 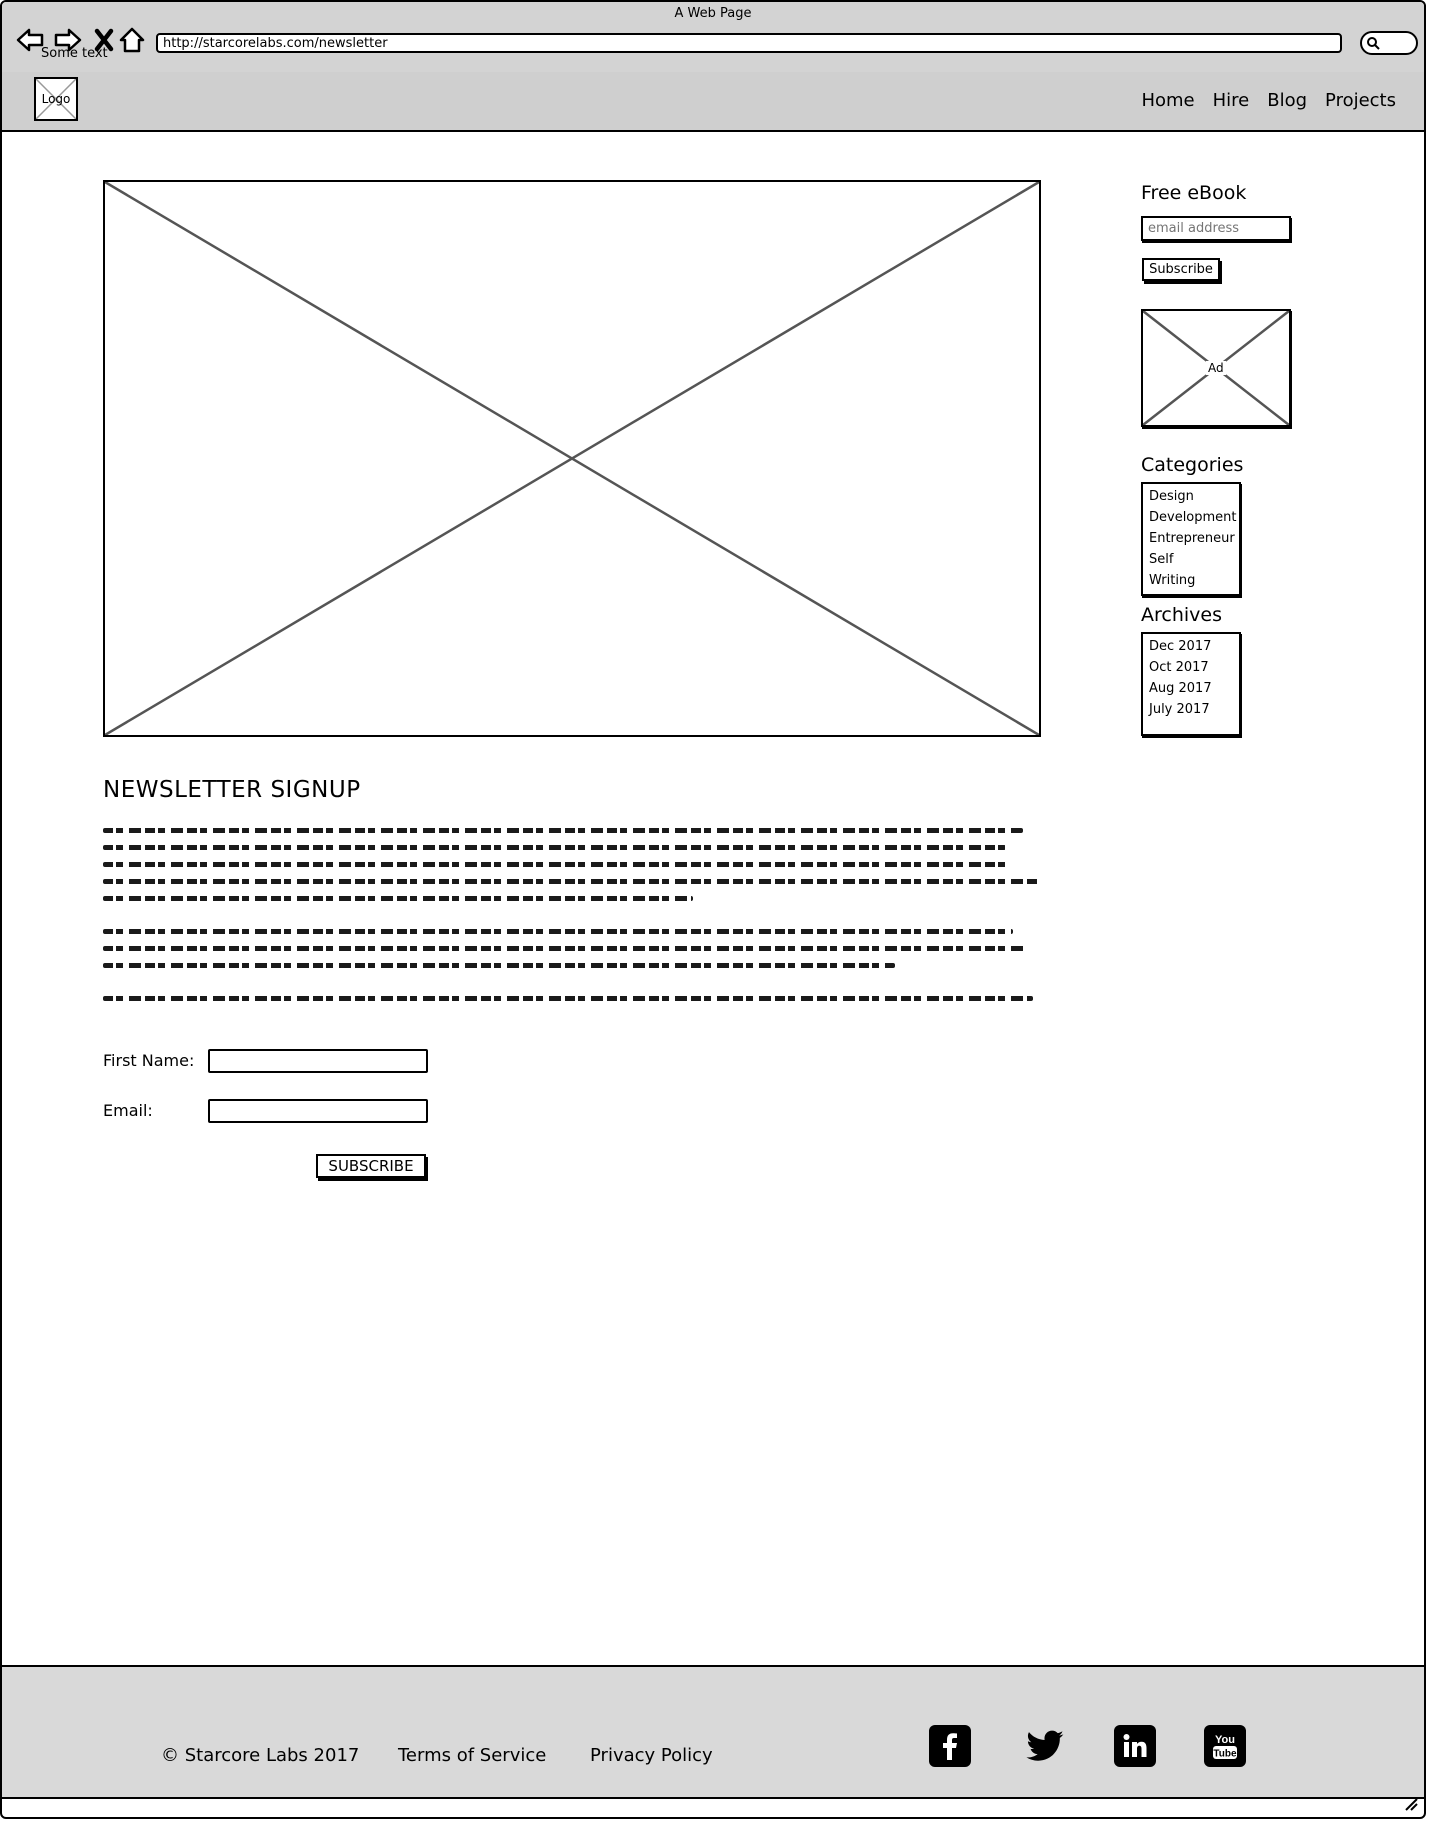 I want to click on ebook-email-input, so click(x=1216, y=228).